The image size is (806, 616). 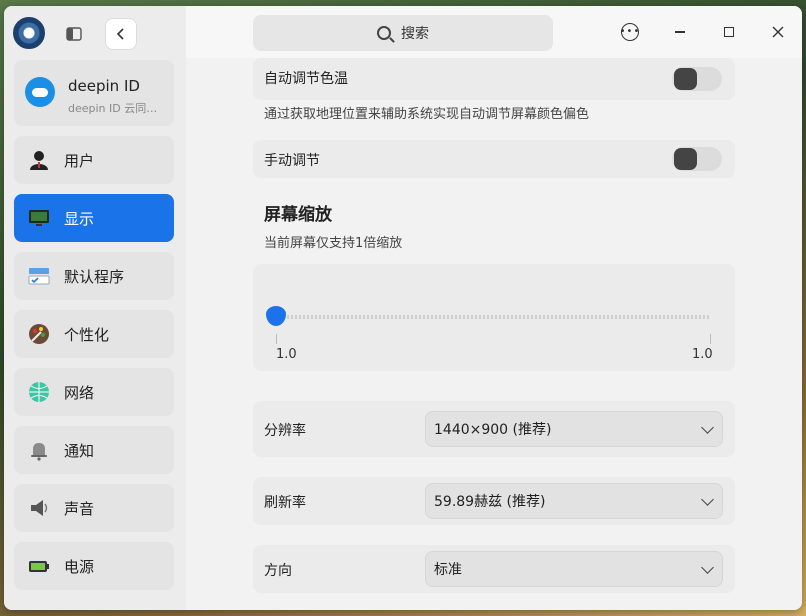 What do you see at coordinates (285, 431) in the screenshot?
I see `resolution-label: 分辨率` at bounding box center [285, 431].